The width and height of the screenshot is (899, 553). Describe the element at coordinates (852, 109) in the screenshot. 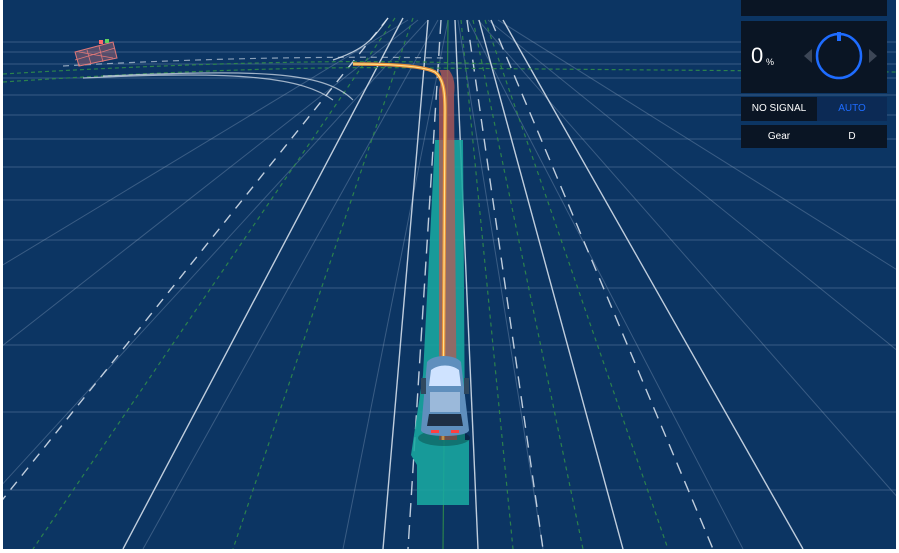

I see `auto-mode-indicator: AUTO` at that location.